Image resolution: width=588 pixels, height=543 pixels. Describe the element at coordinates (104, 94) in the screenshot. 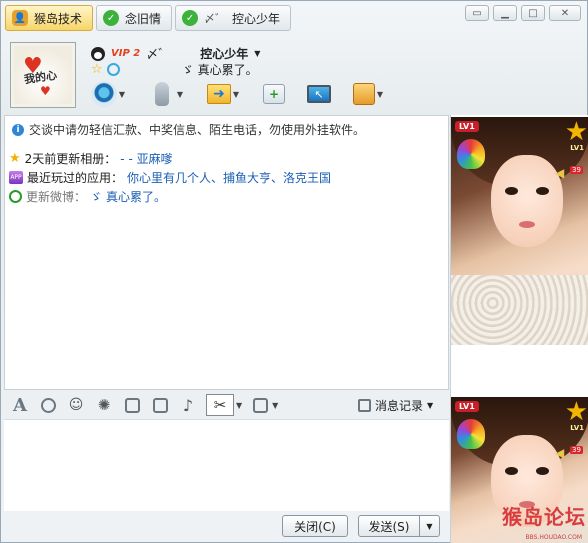

I see `webcam-icon` at that location.